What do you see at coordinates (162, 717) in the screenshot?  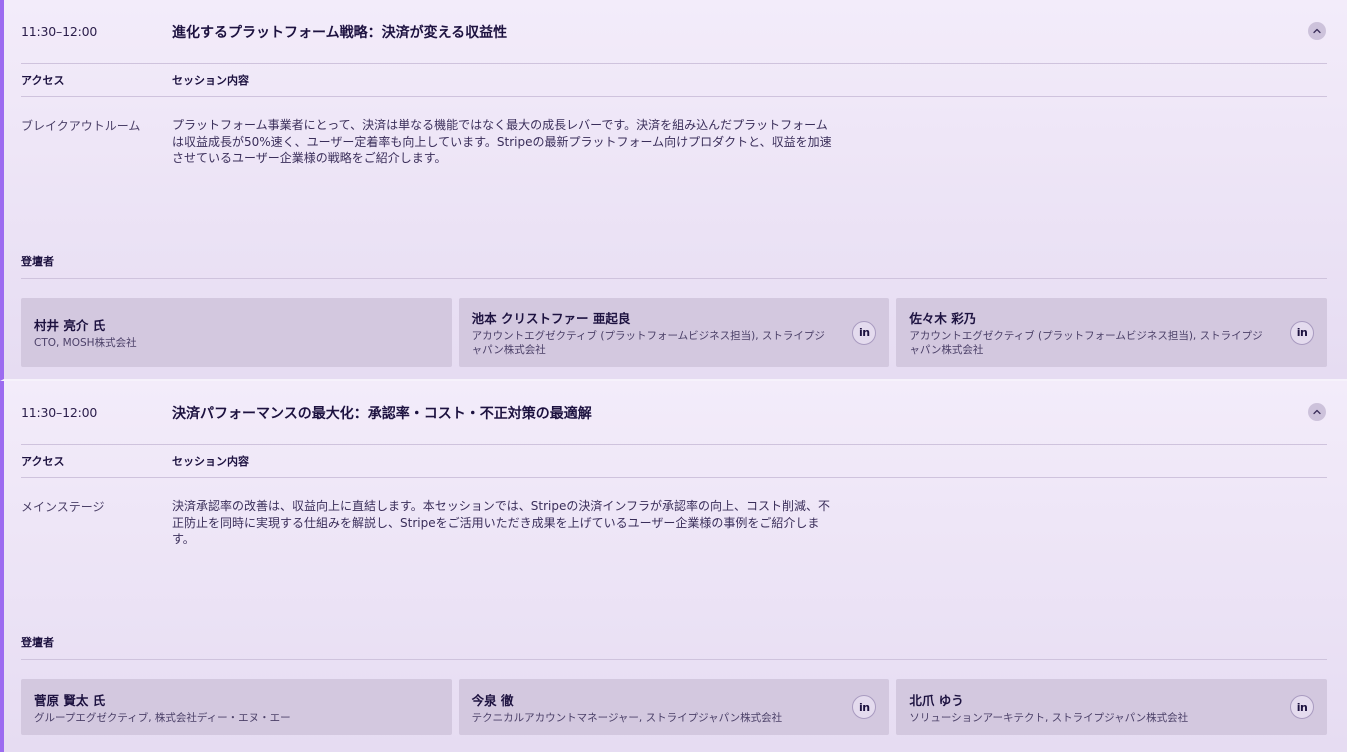 I see `speaker-role: グループエグゼクティブ, 株式会社ディー・エヌ・エー` at bounding box center [162, 717].